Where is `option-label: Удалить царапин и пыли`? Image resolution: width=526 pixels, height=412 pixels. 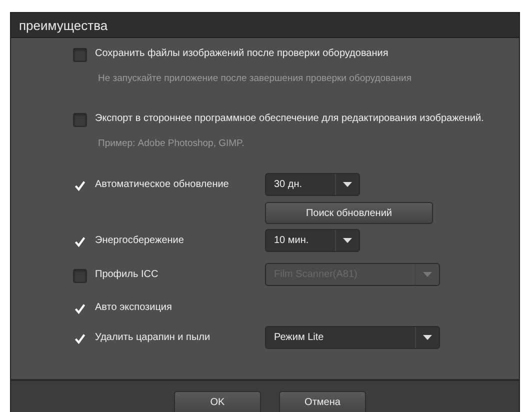
option-label: Удалить царапин и пыли is located at coordinates (153, 338).